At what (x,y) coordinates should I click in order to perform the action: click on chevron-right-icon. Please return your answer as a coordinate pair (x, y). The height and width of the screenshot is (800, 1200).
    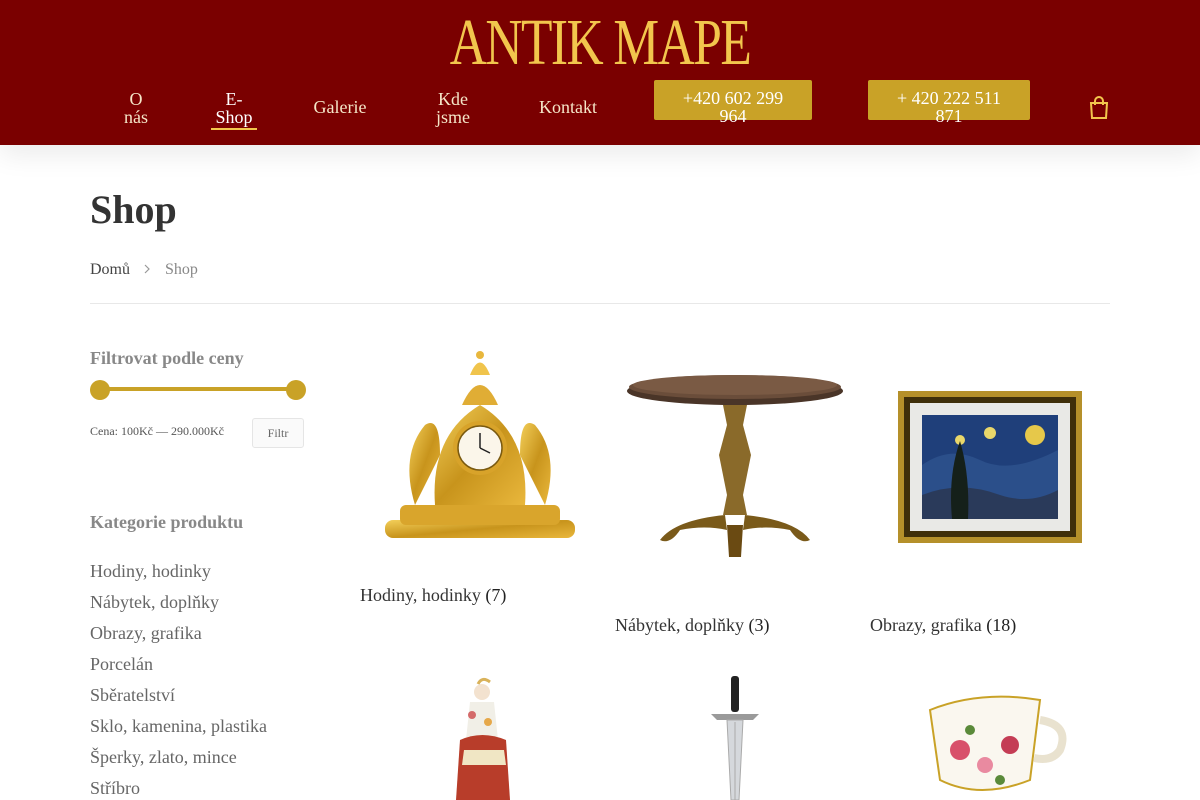
    Looking at the image, I should click on (147, 270).